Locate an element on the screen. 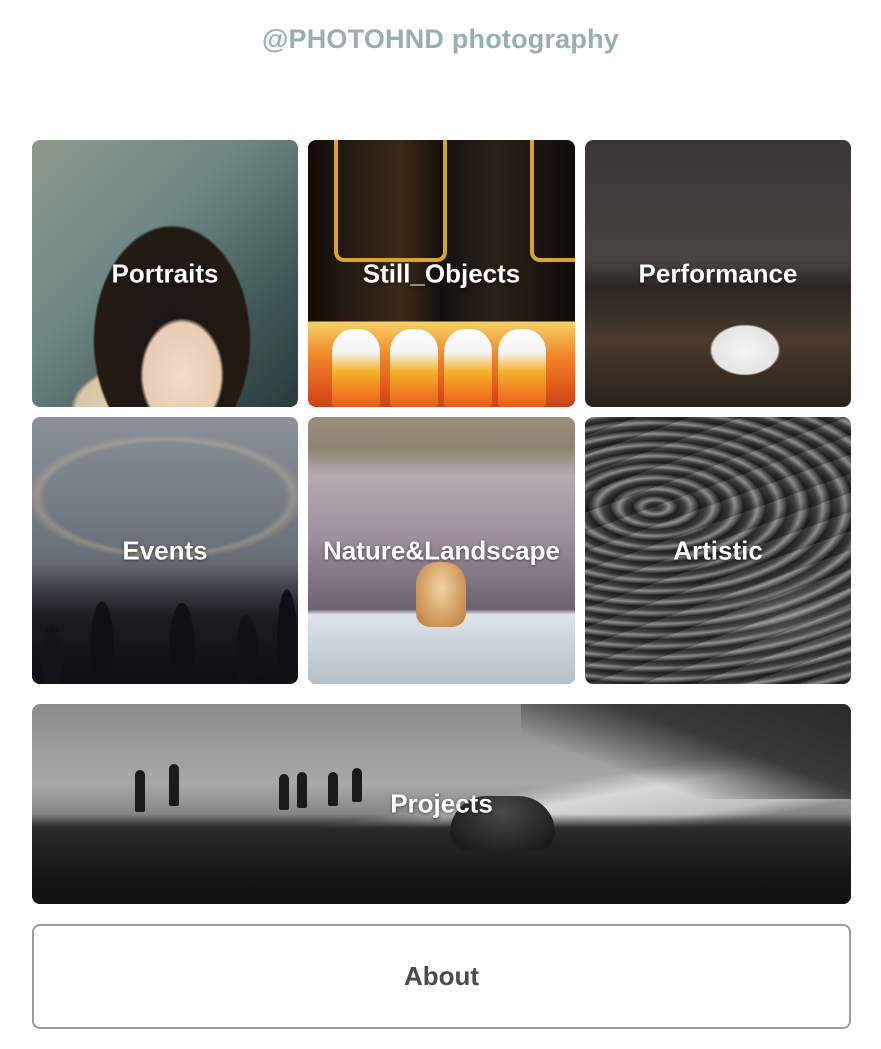 This screenshot has width=881, height=1049. category-label-portraits: Portraits is located at coordinates (165, 273).